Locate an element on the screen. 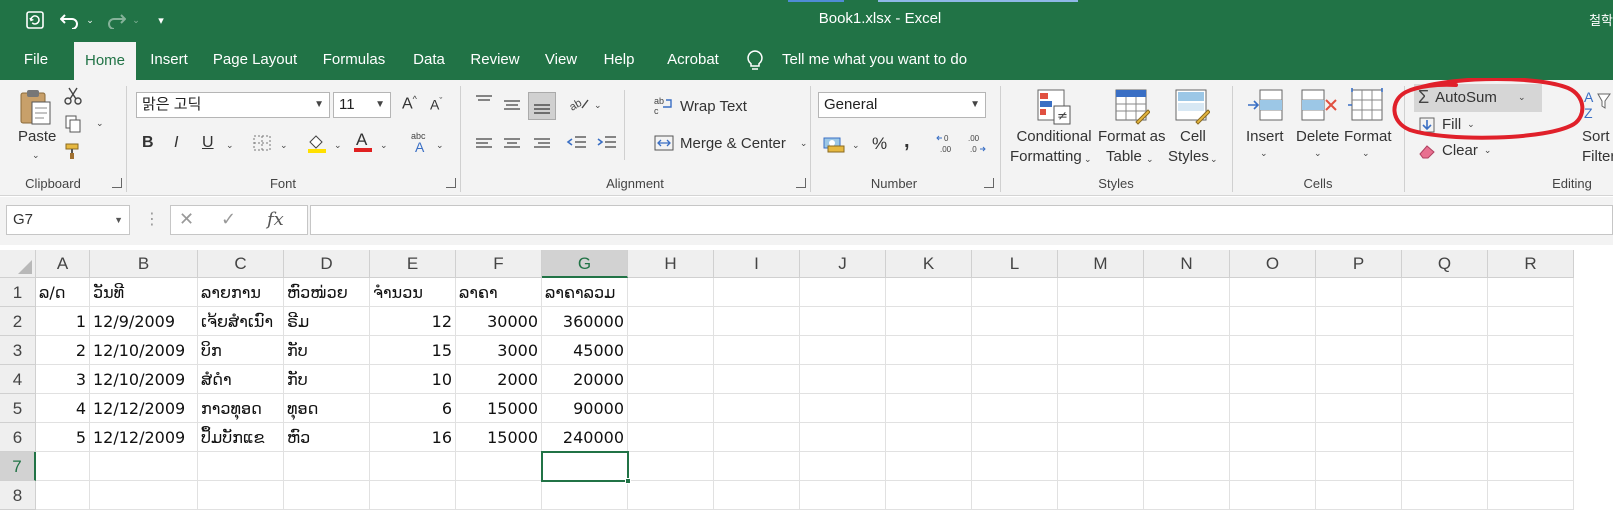 The height and width of the screenshot is (512, 1613). cell-j2 is located at coordinates (843, 321).